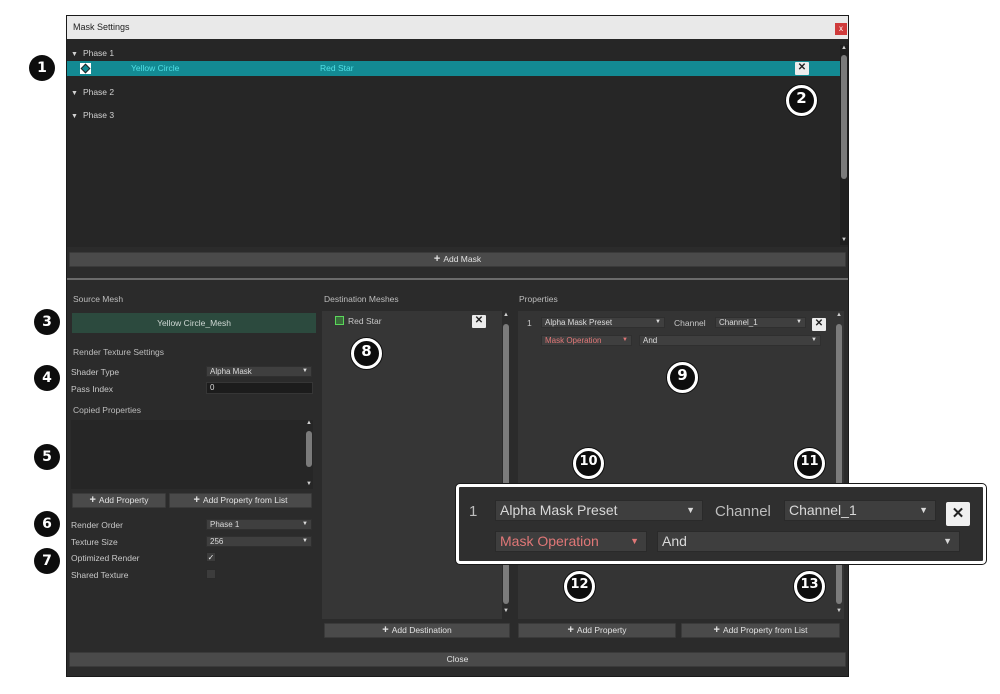  What do you see at coordinates (473, 511) in the screenshot?
I see `zoom-property-index: 1` at bounding box center [473, 511].